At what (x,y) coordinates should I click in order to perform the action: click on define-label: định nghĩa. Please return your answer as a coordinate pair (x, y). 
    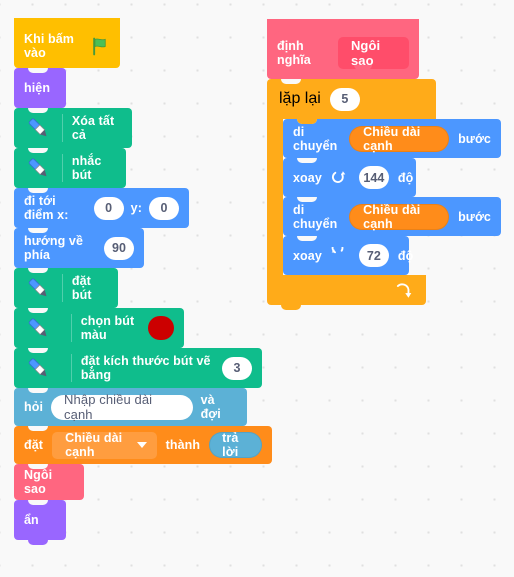
    Looking at the image, I should click on (294, 53).